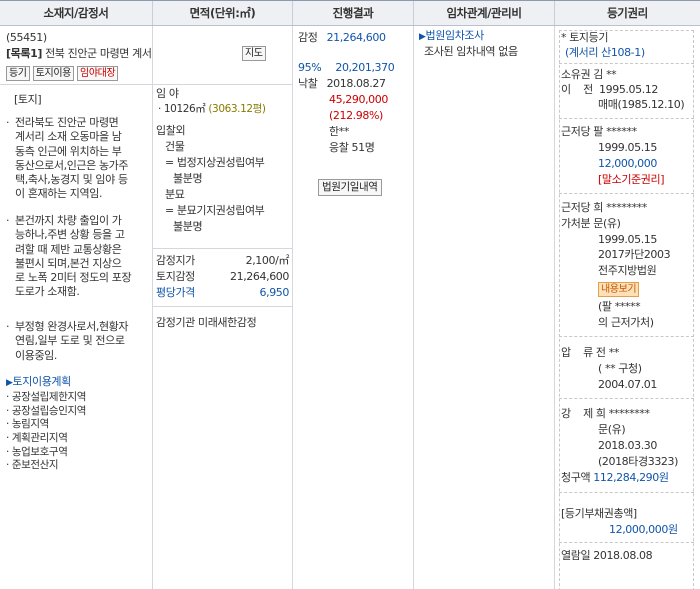 This screenshot has height=589, width=700. I want to click on header-area: 면적(단위:㎡), so click(223, 13).